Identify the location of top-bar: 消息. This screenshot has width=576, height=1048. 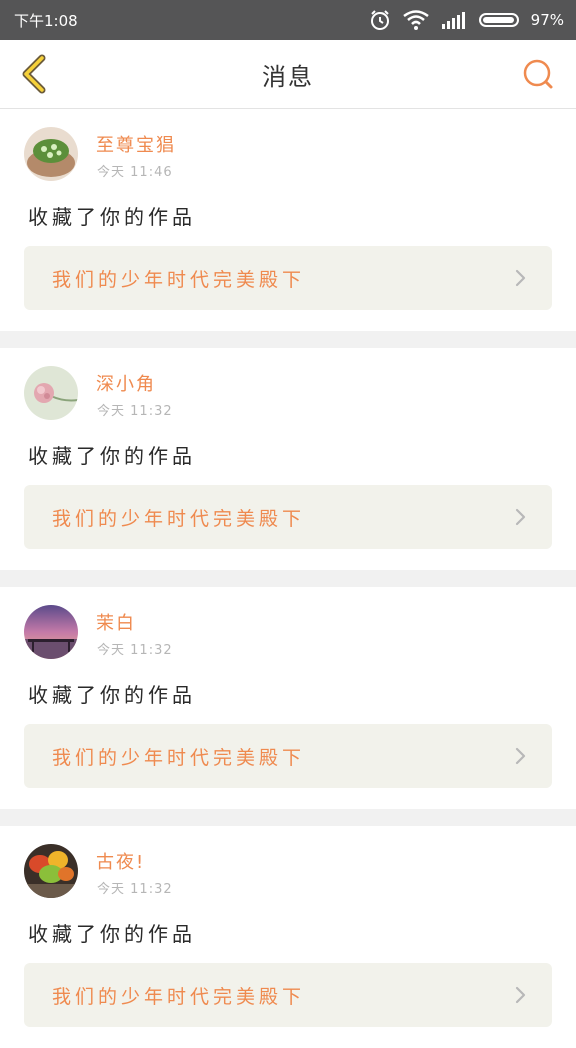
(288, 74).